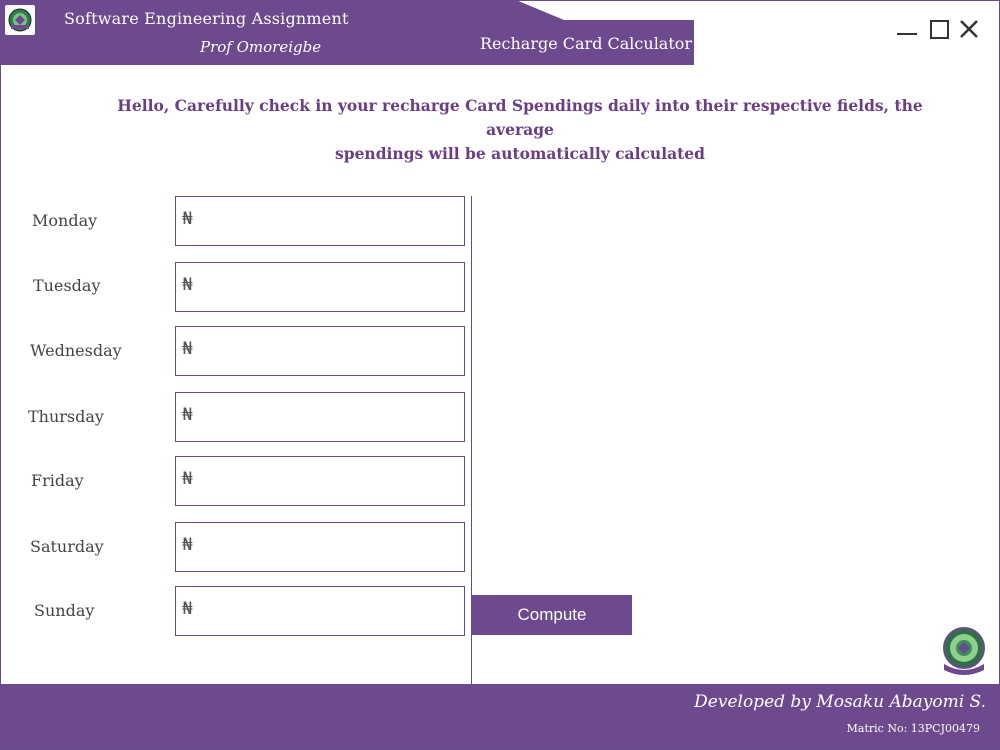 Image resolution: width=1000 pixels, height=750 pixels. I want to click on minimize-icon, so click(907, 34).